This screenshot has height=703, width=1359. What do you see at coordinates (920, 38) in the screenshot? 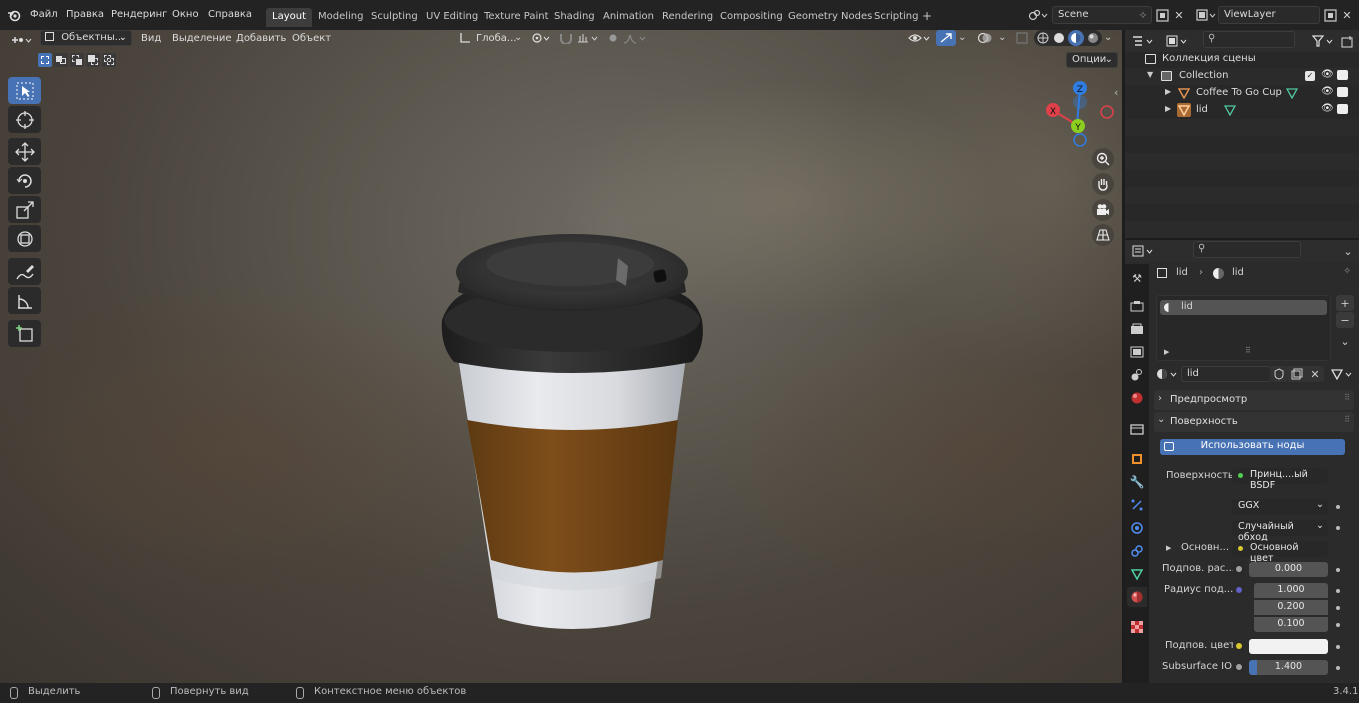
I see `visibility-icon` at bounding box center [920, 38].